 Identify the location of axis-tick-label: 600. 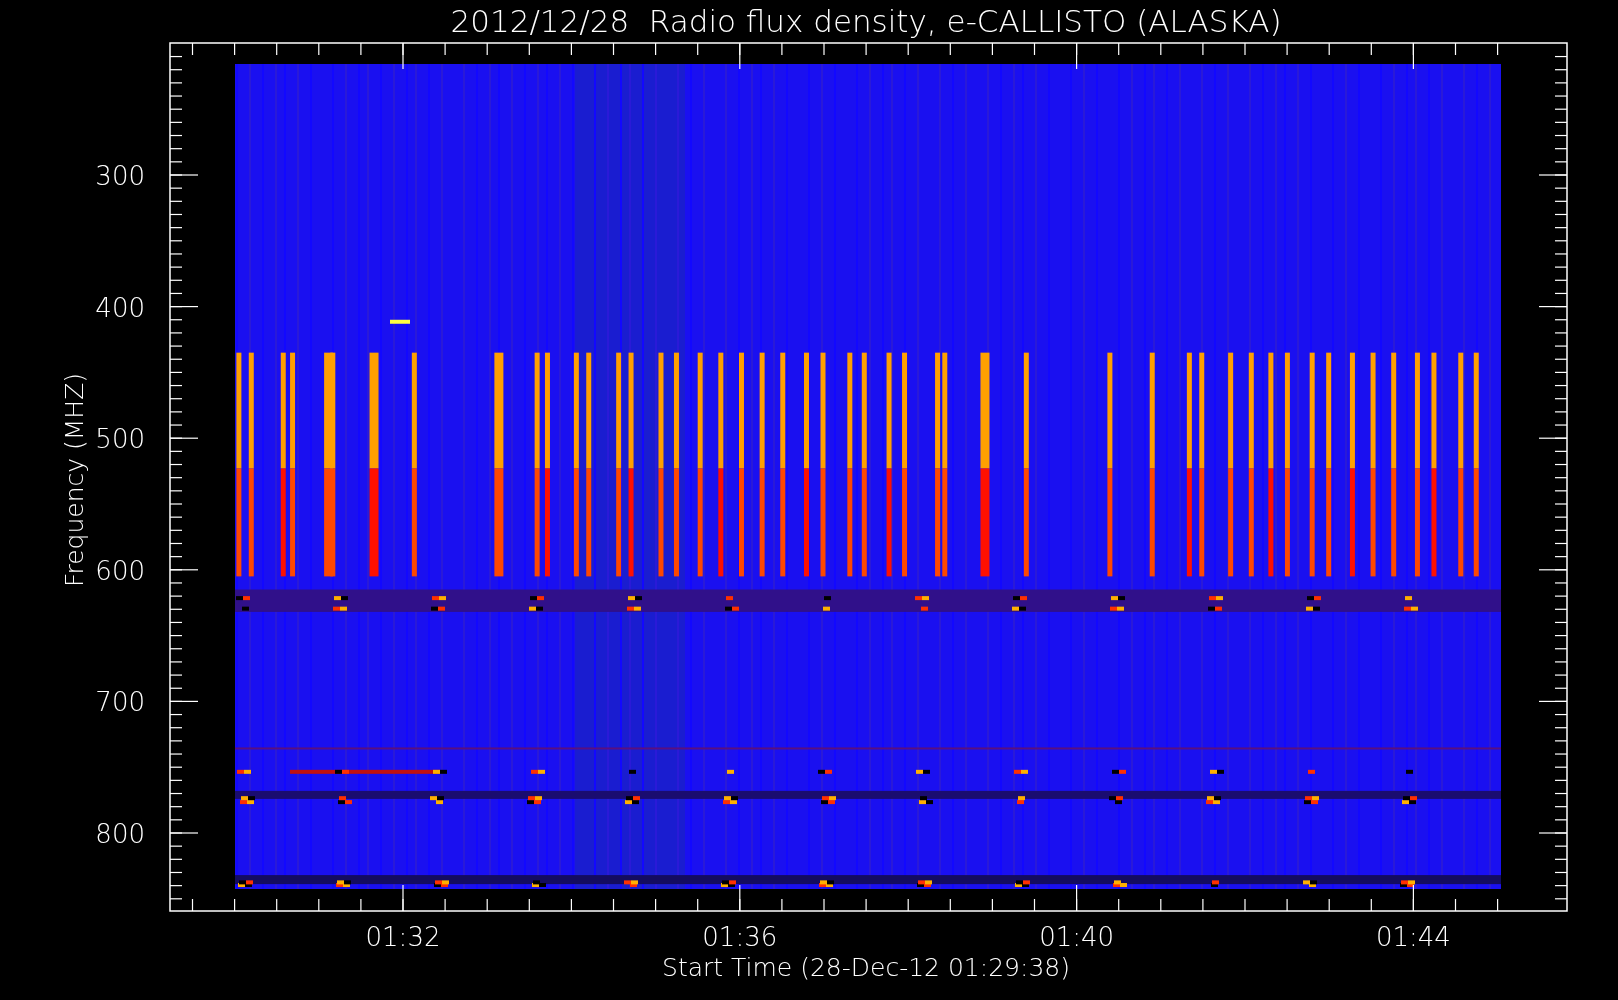
(120, 570).